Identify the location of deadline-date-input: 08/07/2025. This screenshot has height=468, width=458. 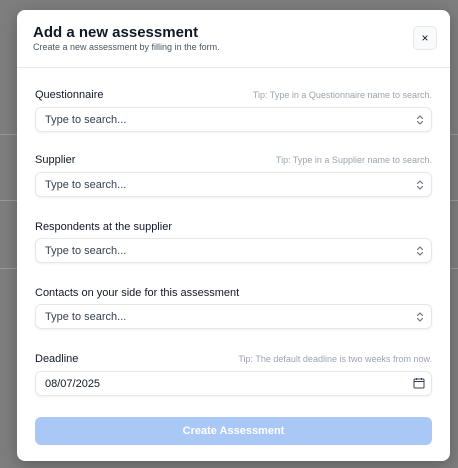
(233, 383).